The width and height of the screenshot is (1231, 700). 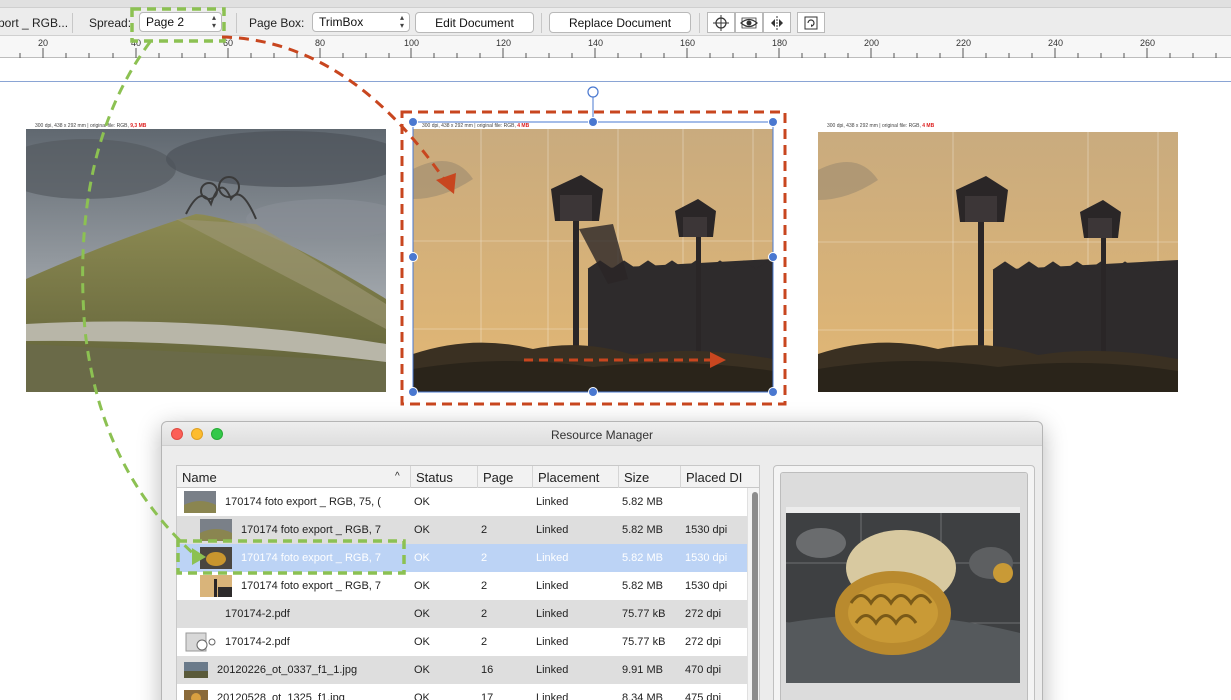 I want to click on eye-icon, so click(x=749, y=22).